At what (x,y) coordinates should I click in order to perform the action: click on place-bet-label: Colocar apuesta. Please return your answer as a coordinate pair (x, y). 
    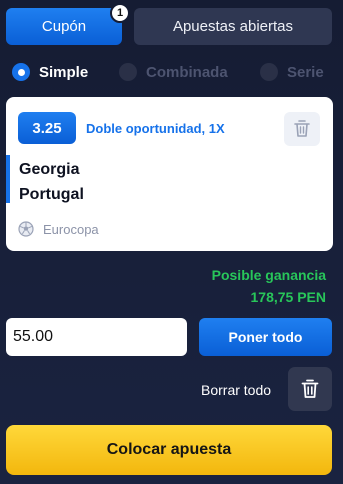
    Looking at the image, I should click on (169, 449).